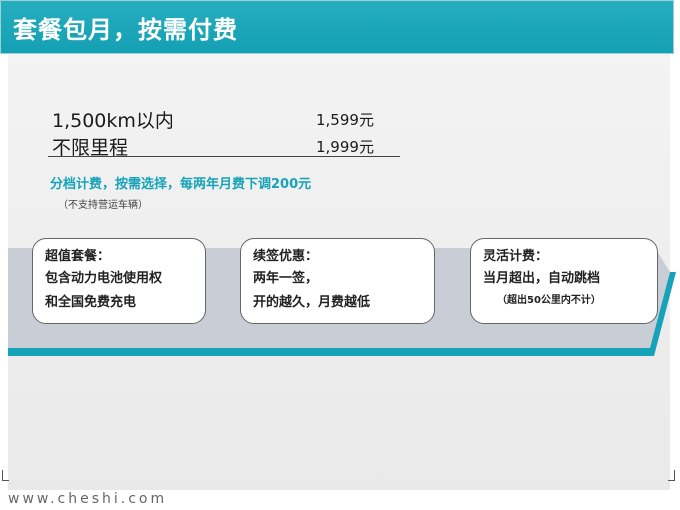 Image resolution: width=680 pixels, height=510 pixels. I want to click on card-line: 当月超出，自动跳档, so click(542, 278).